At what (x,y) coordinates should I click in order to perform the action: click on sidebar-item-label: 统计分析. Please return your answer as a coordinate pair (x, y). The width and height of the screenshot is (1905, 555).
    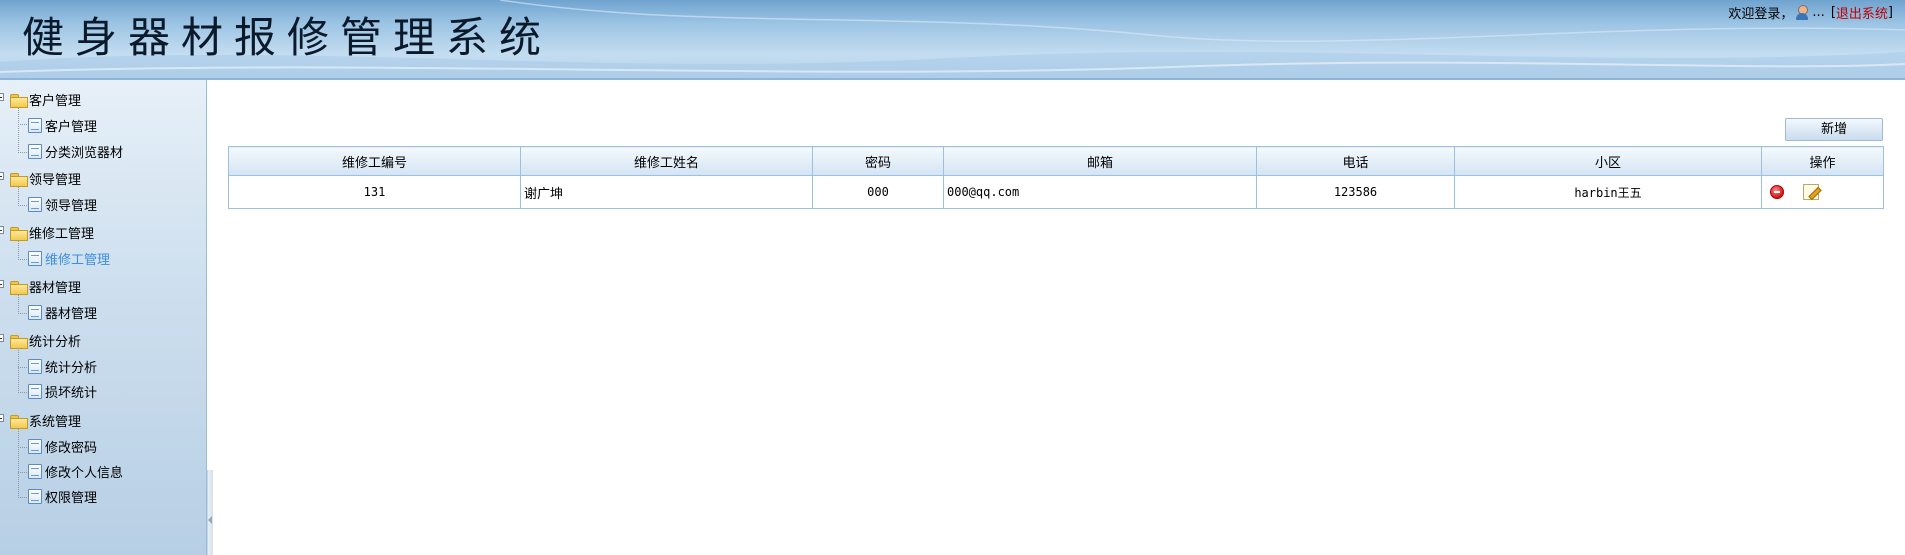
    Looking at the image, I should click on (71, 368).